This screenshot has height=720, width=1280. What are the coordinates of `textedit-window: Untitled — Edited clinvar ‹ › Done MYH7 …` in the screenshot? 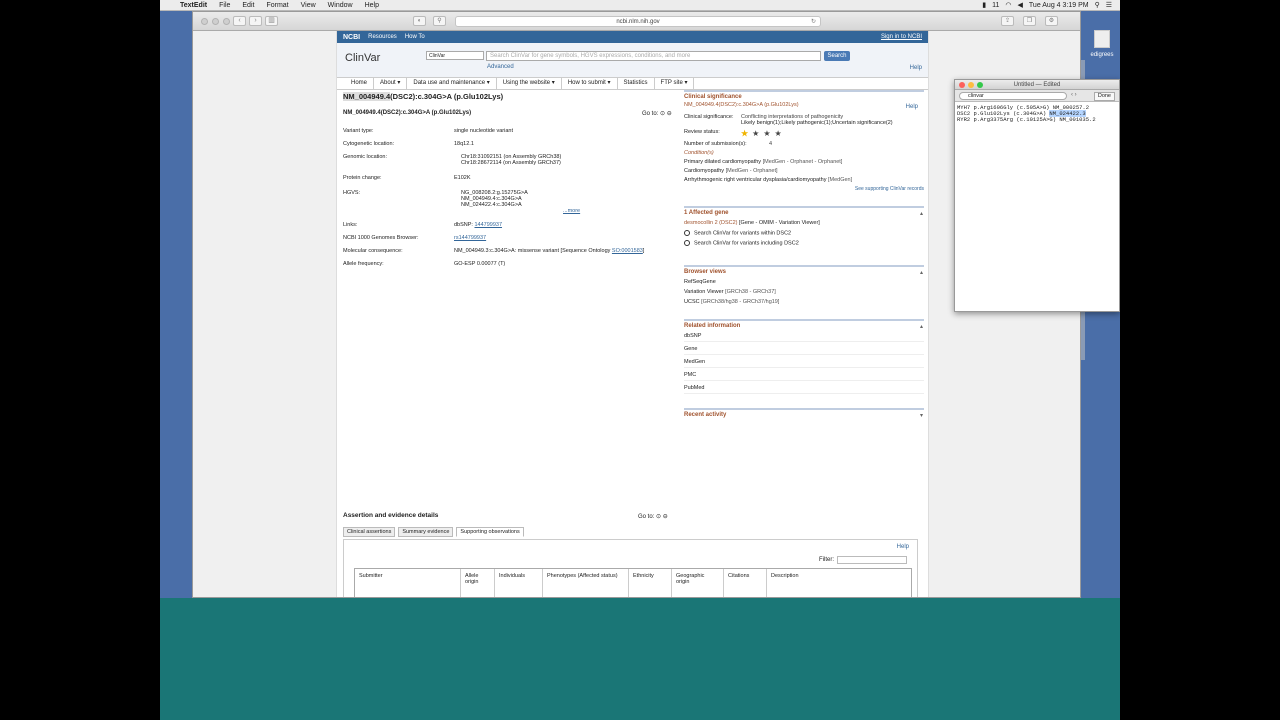 It's located at (1037, 195).